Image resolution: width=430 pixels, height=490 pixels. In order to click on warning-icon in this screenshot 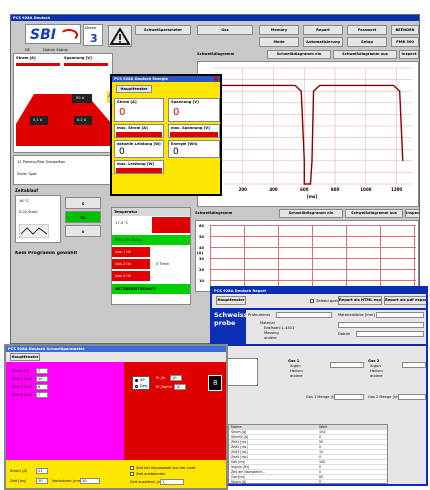, I will do `click(120, 36)`.